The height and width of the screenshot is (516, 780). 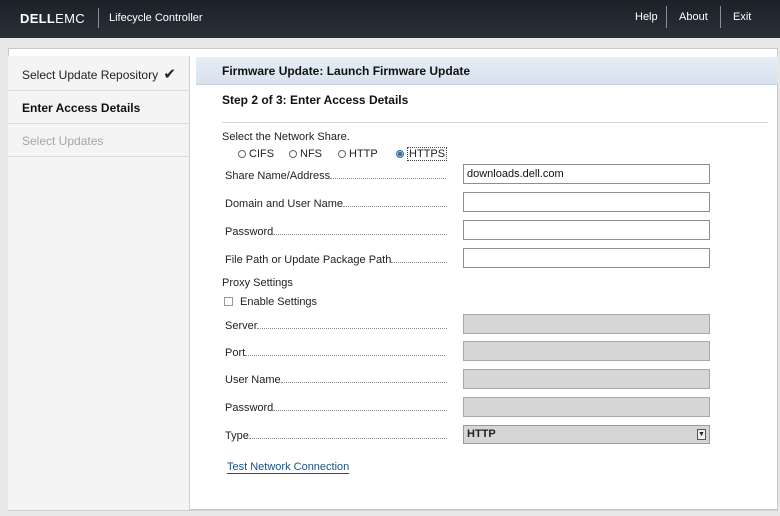 I want to click on test-network-connection-link: Test Network Connection, so click(x=288, y=467).